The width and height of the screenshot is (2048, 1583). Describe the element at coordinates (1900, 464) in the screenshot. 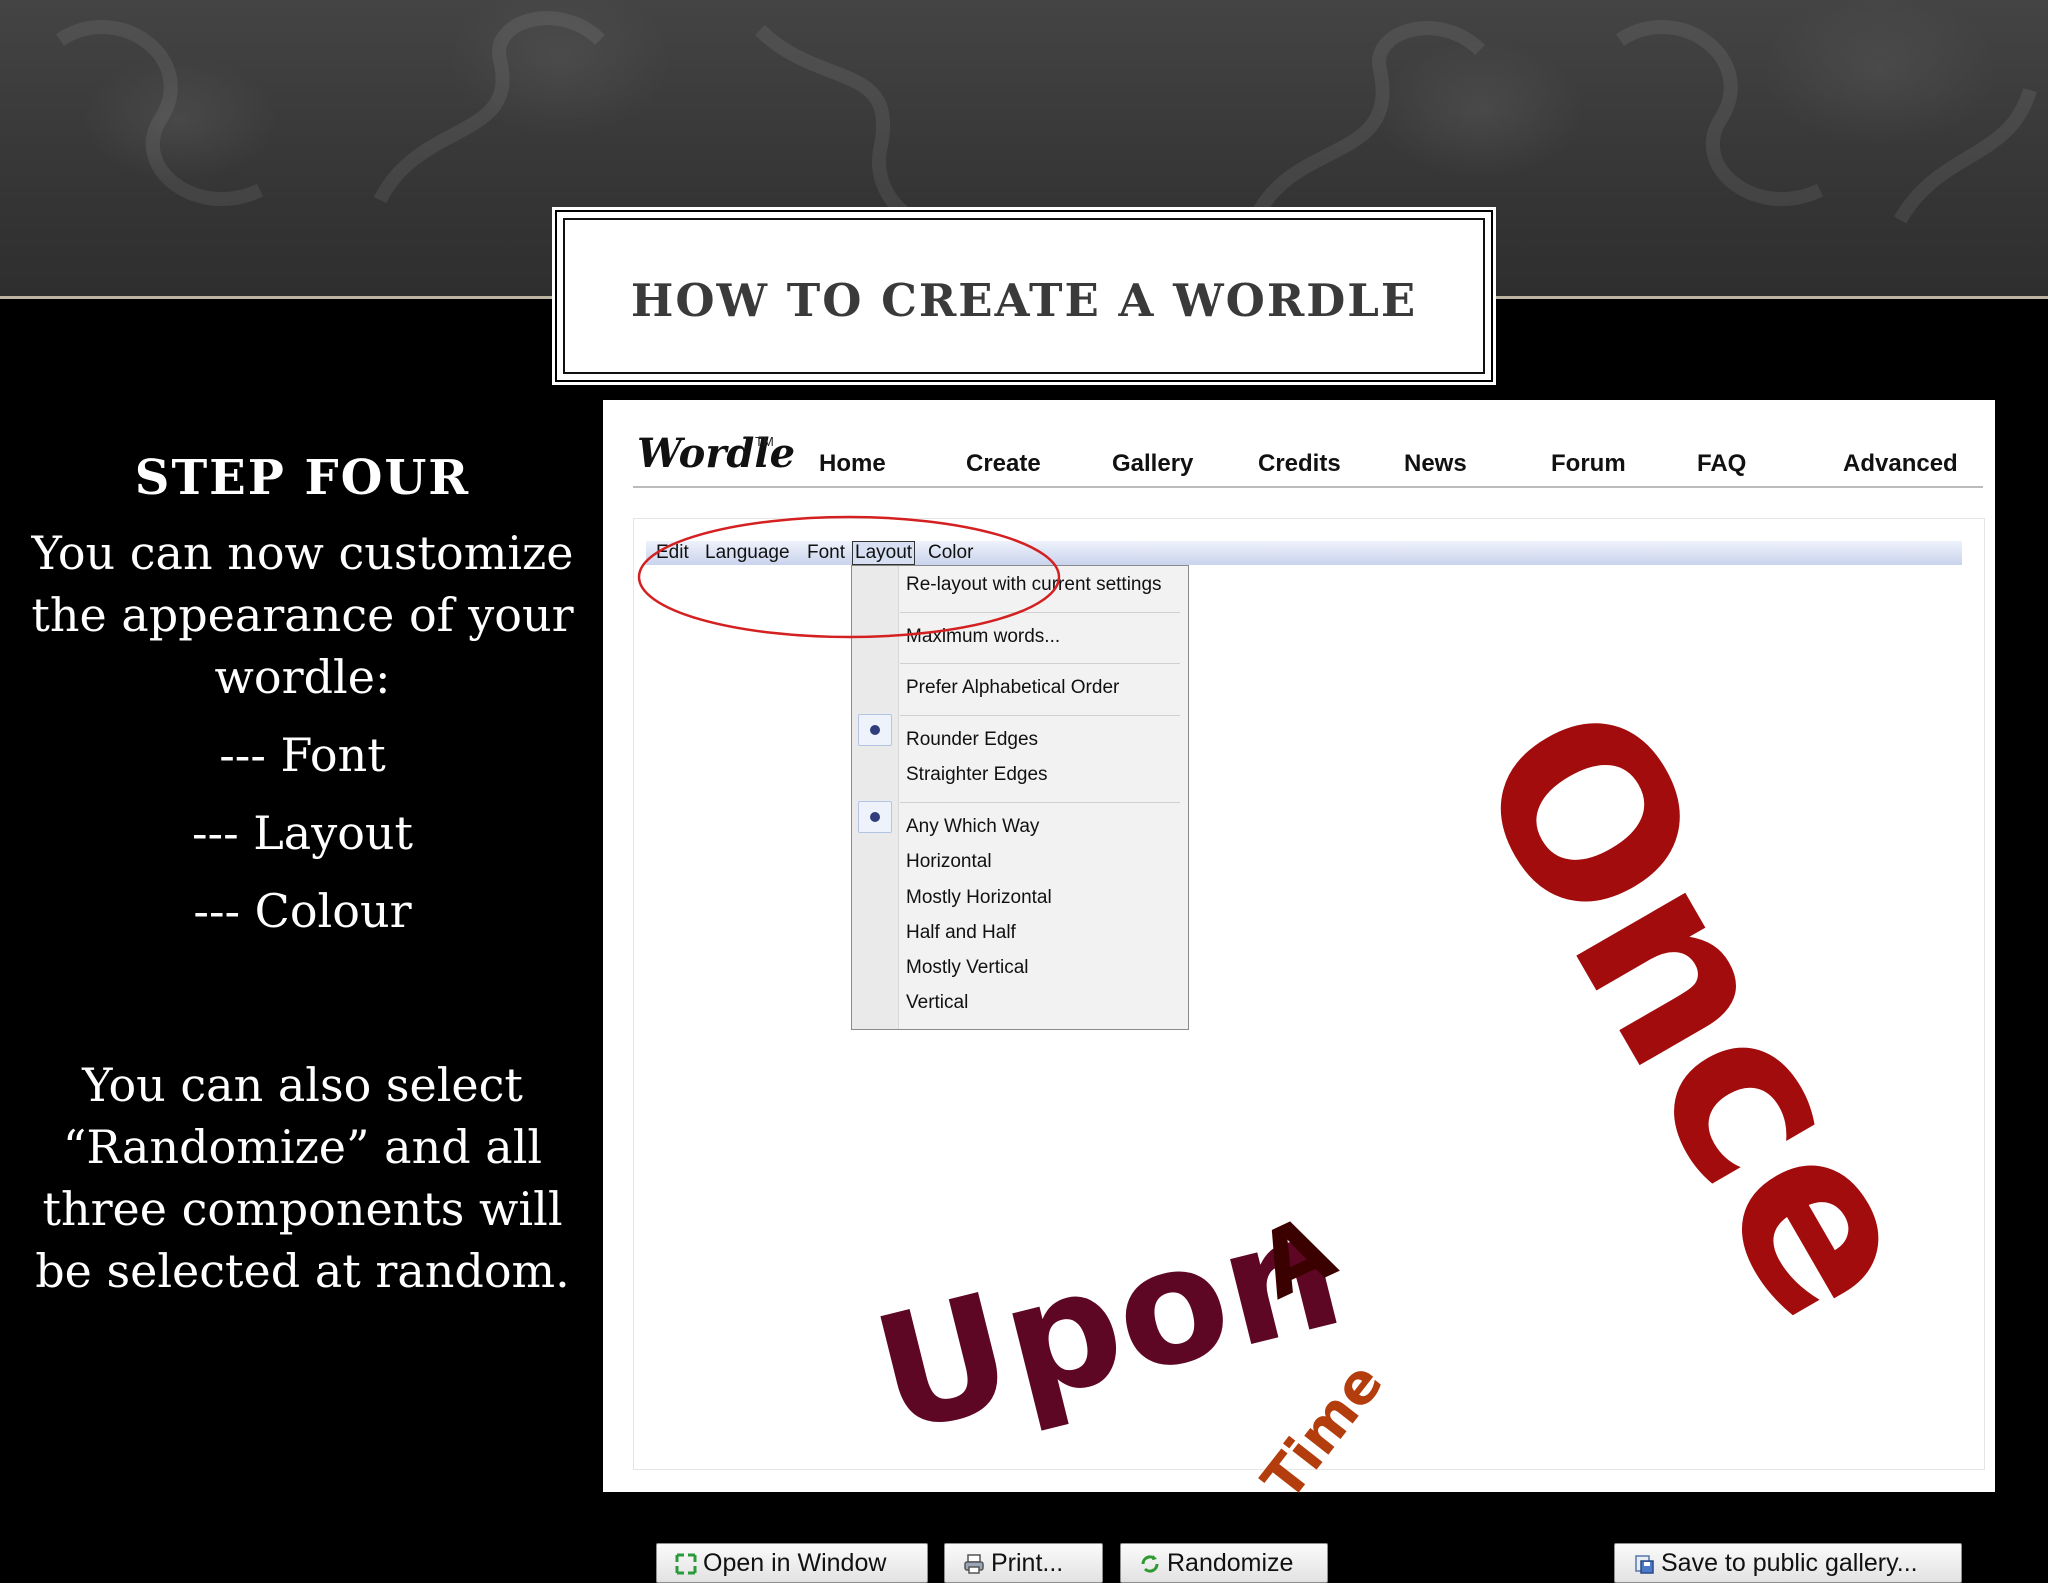

I see `nav-advanced: Advanced` at that location.